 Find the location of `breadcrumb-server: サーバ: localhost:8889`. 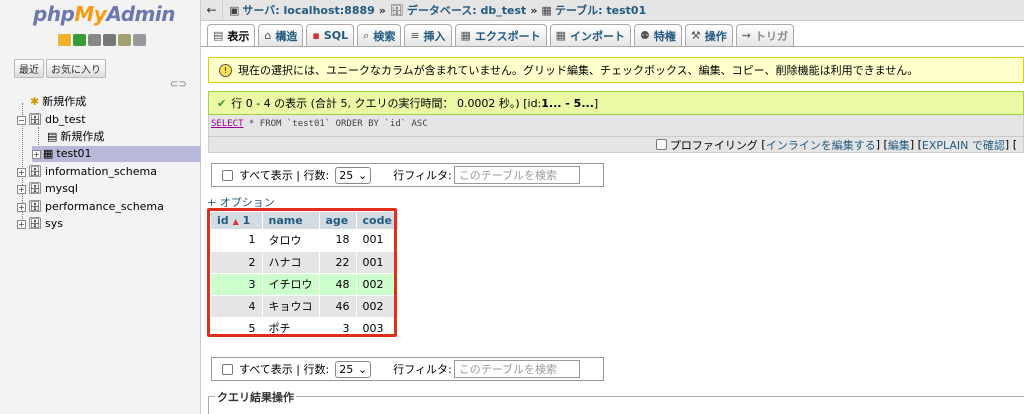

breadcrumb-server: サーバ: localhost:8889 is located at coordinates (308, 10).